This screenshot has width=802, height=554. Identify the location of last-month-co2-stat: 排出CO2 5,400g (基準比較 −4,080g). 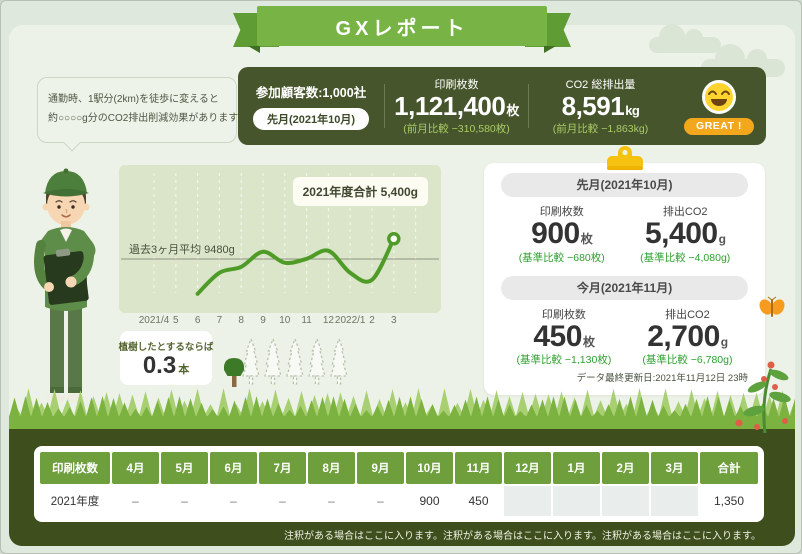
(685, 233).